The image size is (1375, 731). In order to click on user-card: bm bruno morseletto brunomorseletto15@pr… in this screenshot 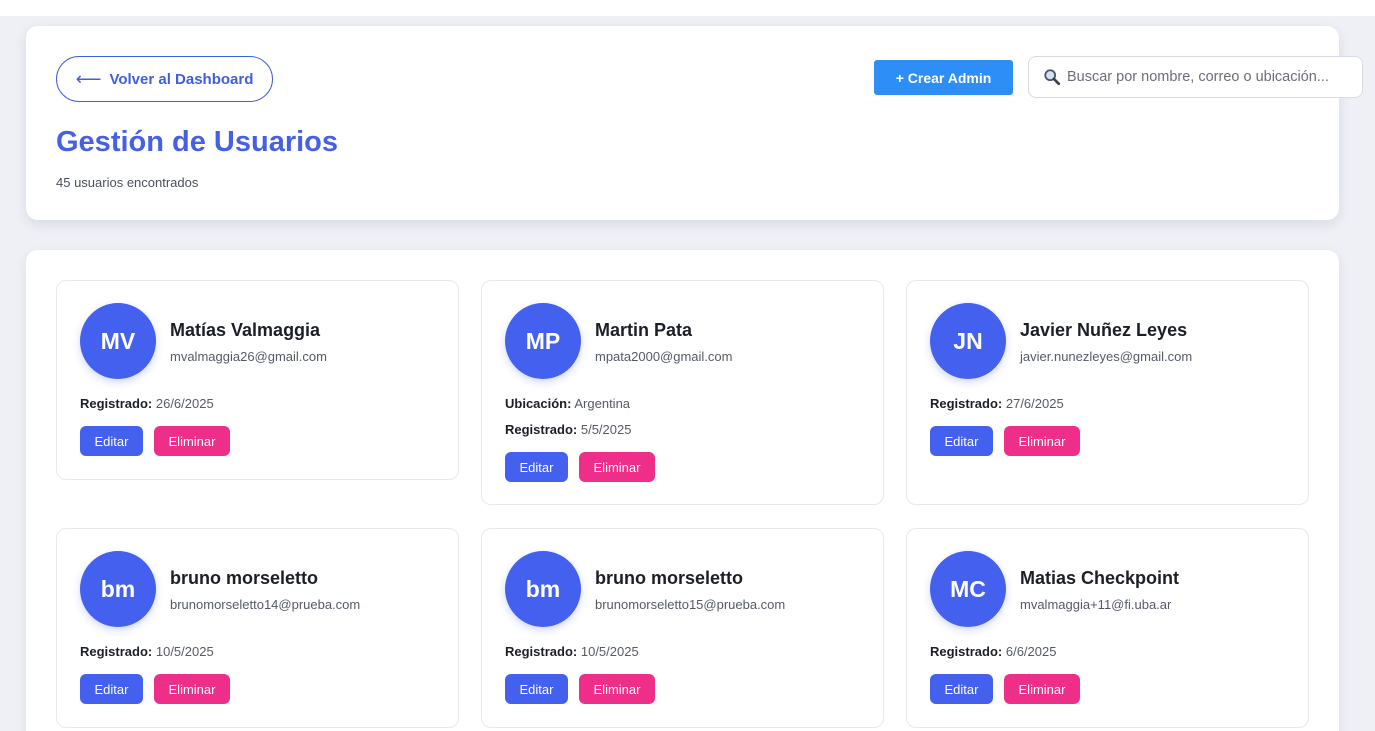, I will do `click(682, 628)`.